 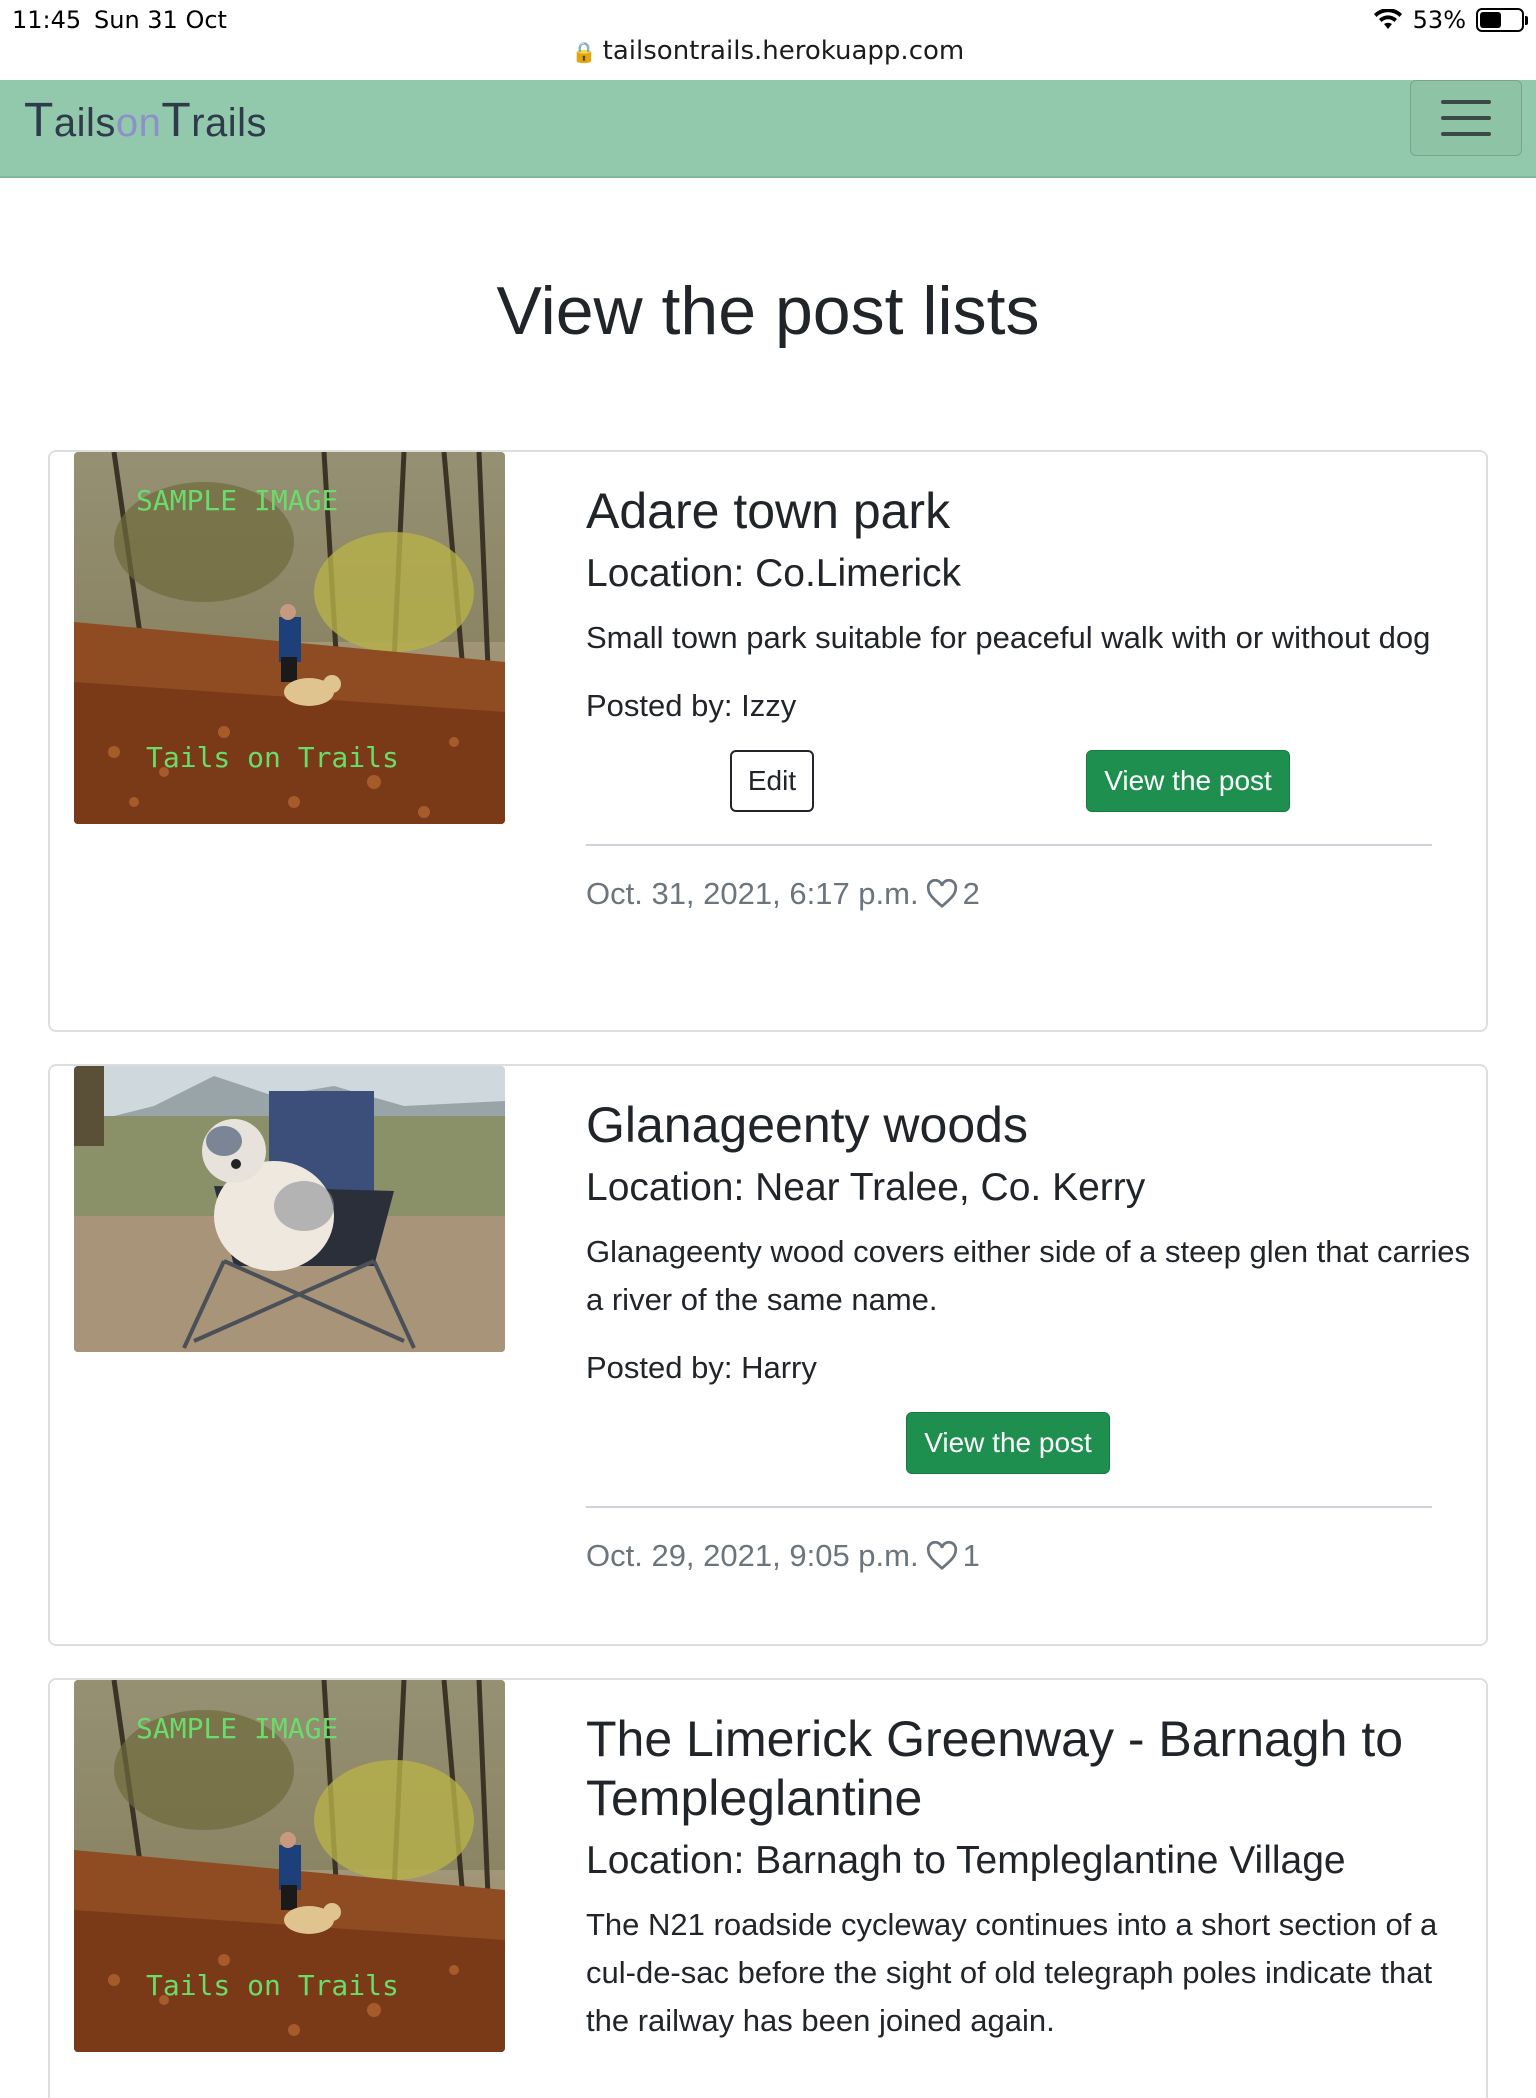 What do you see at coordinates (691, 705) in the screenshot?
I see `post-author: Posted by: Izzy` at bounding box center [691, 705].